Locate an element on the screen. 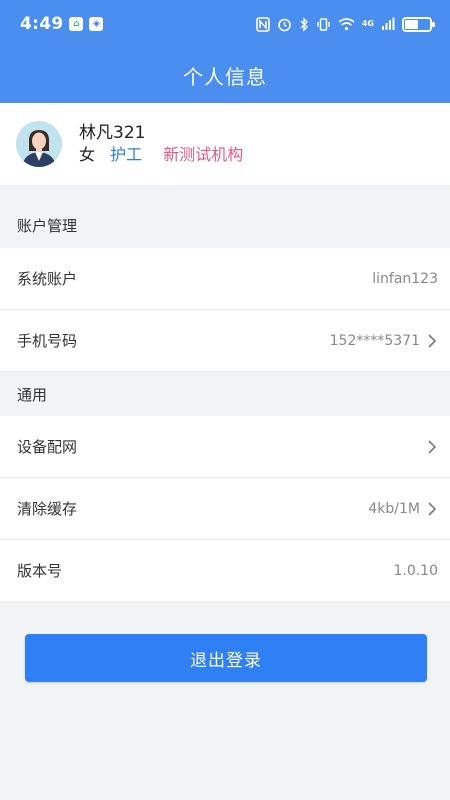 The width and height of the screenshot is (450, 800). avatar-person-icon is located at coordinates (39, 144).